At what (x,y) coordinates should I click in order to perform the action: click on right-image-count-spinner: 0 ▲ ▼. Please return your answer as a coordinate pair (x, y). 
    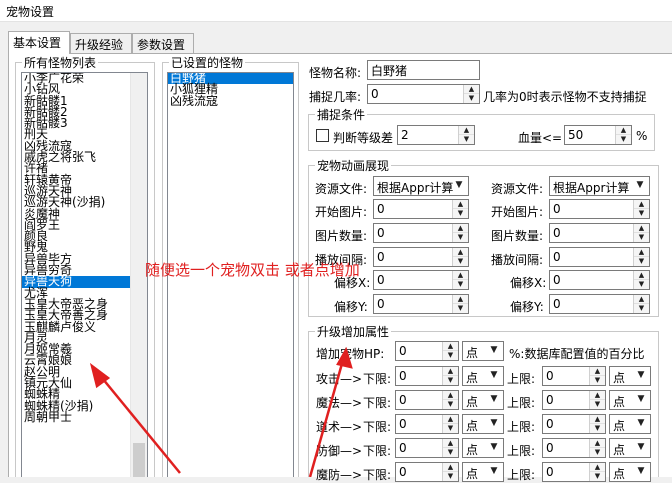
    Looking at the image, I should click on (599, 233).